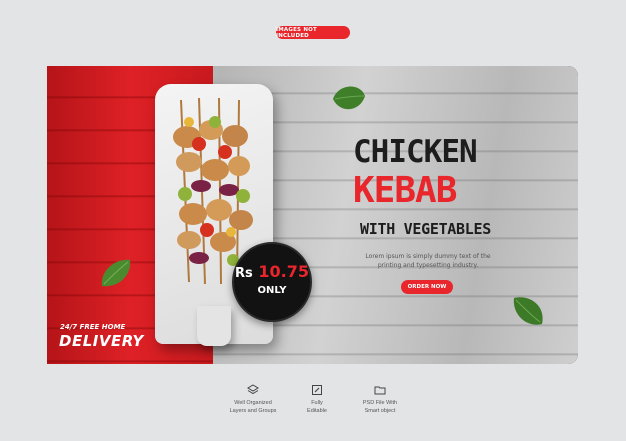 This screenshot has width=626, height=441. I want to click on feature-psd: PSD File With Smart object, so click(380, 399).